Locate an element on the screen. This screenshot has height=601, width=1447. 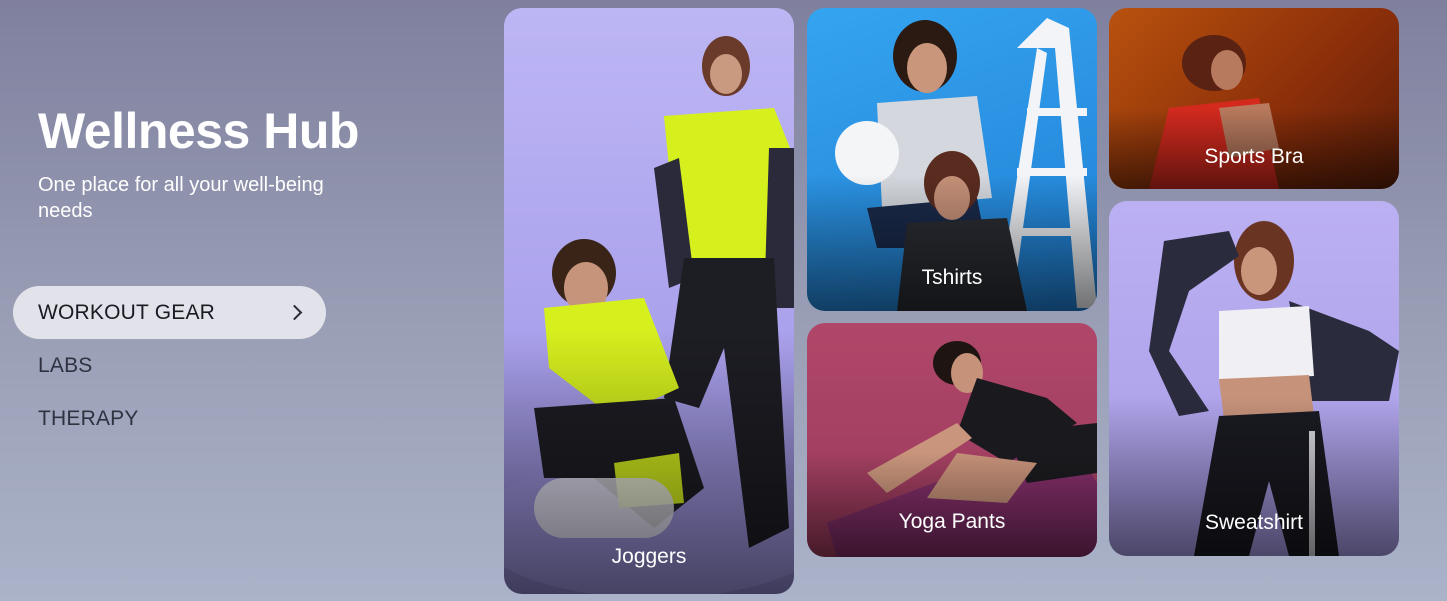
card-label: Sweatshirt is located at coordinates (1254, 522).